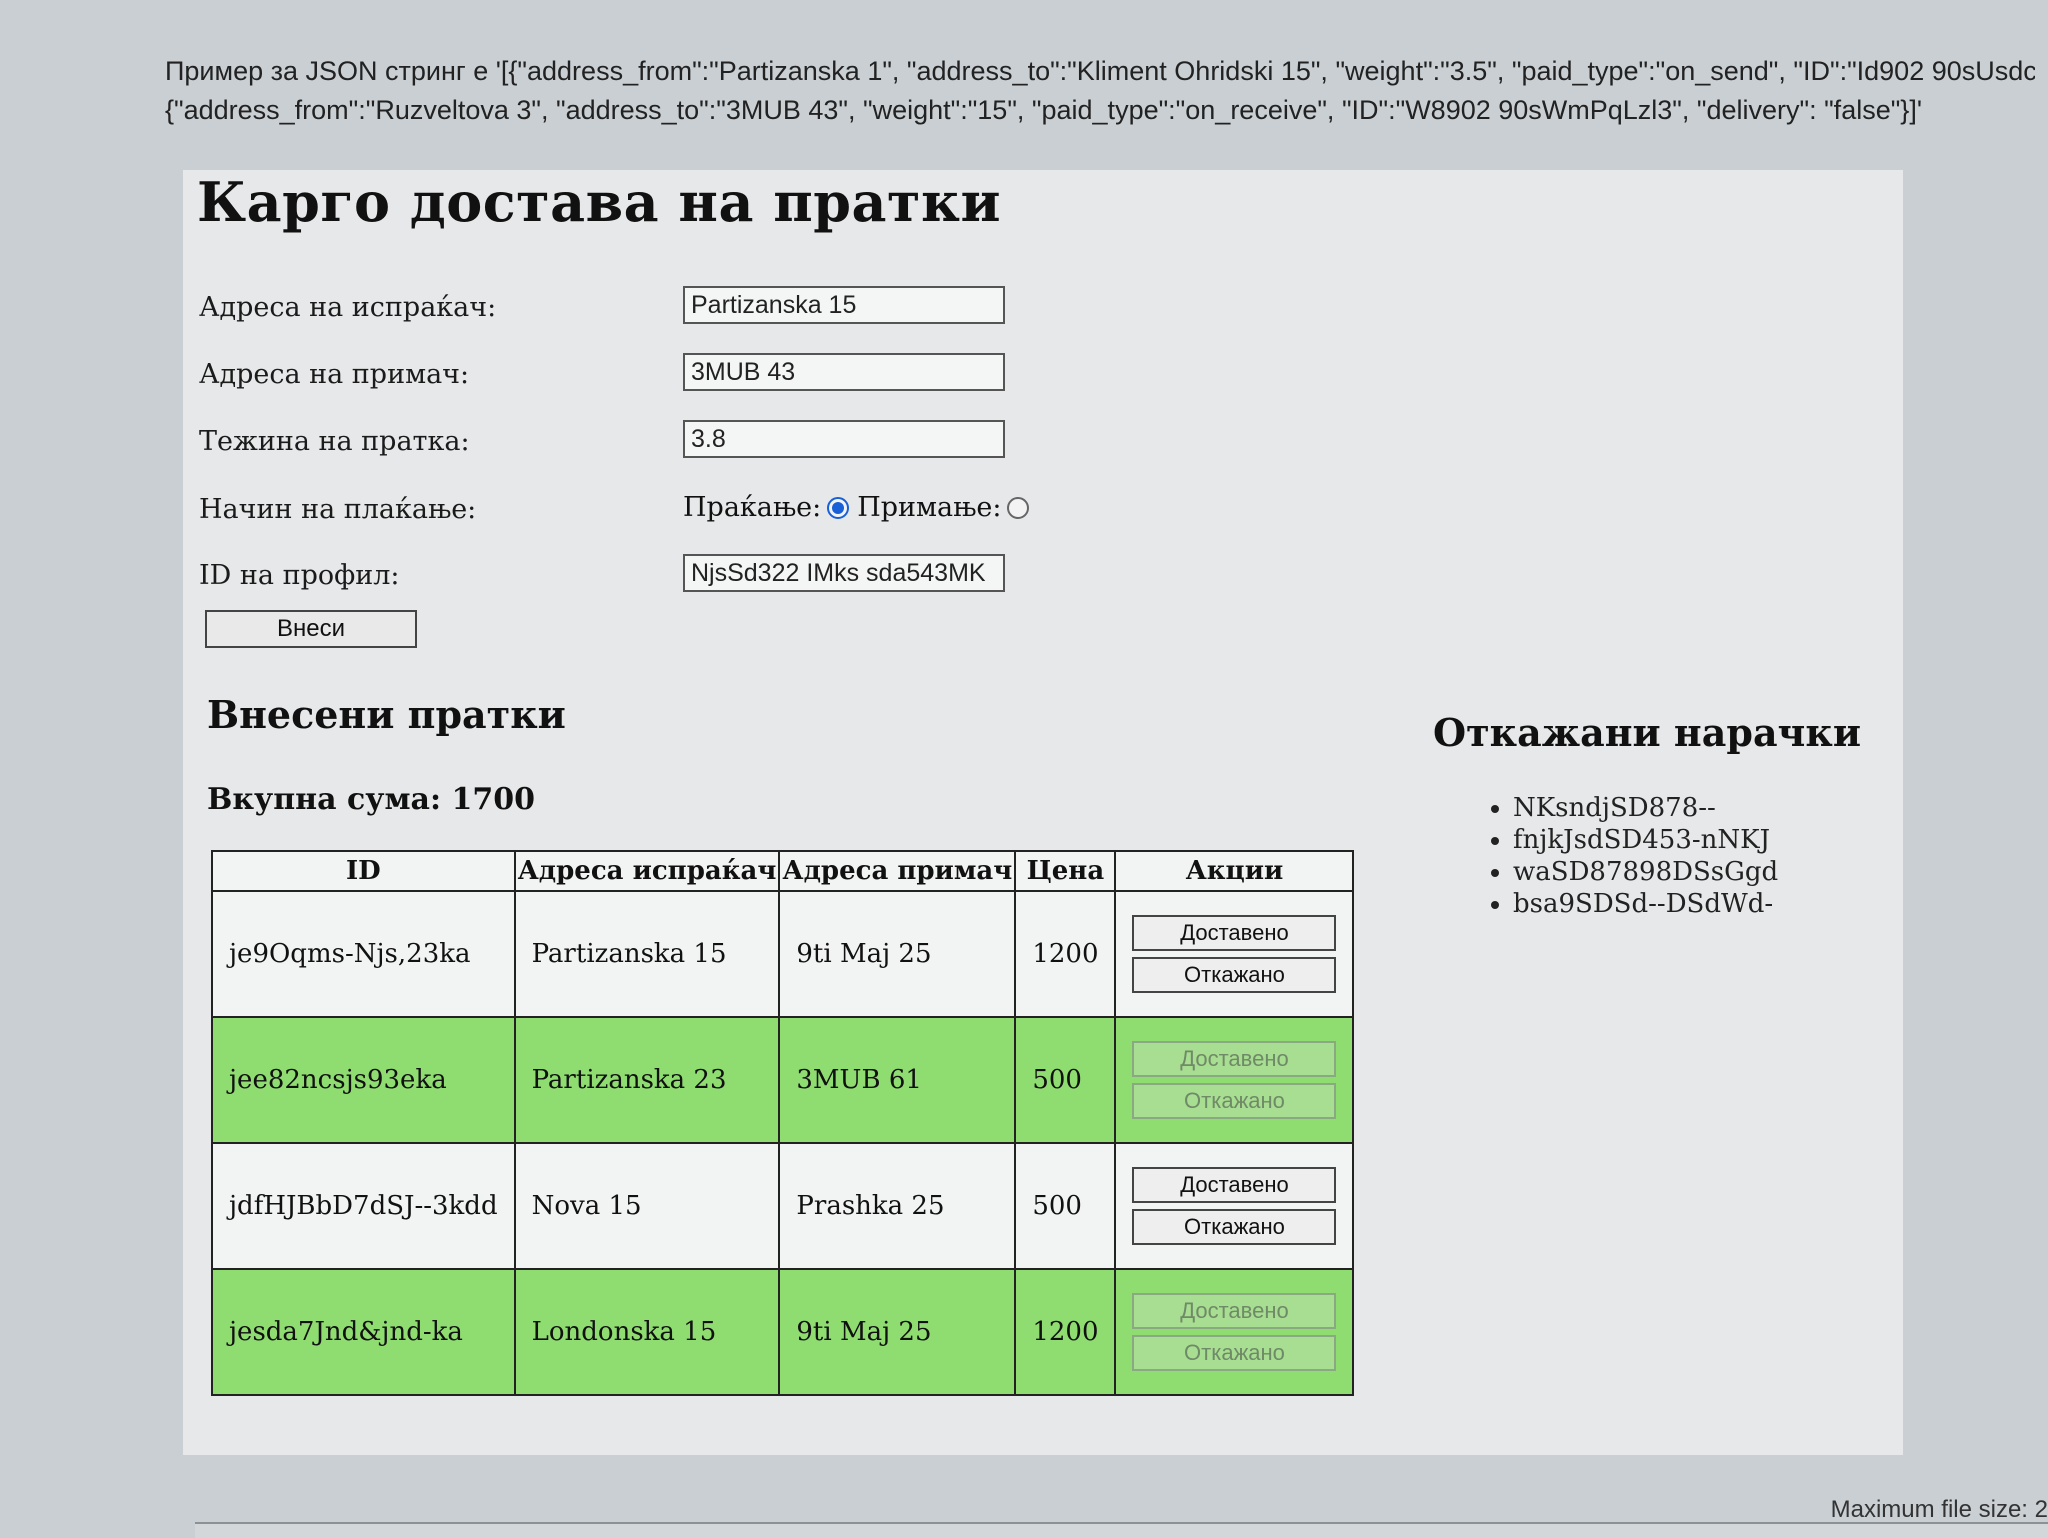 The height and width of the screenshot is (1538, 2048). What do you see at coordinates (371, 799) in the screenshot?
I see `orders-total: Вкупна сума: 1700` at bounding box center [371, 799].